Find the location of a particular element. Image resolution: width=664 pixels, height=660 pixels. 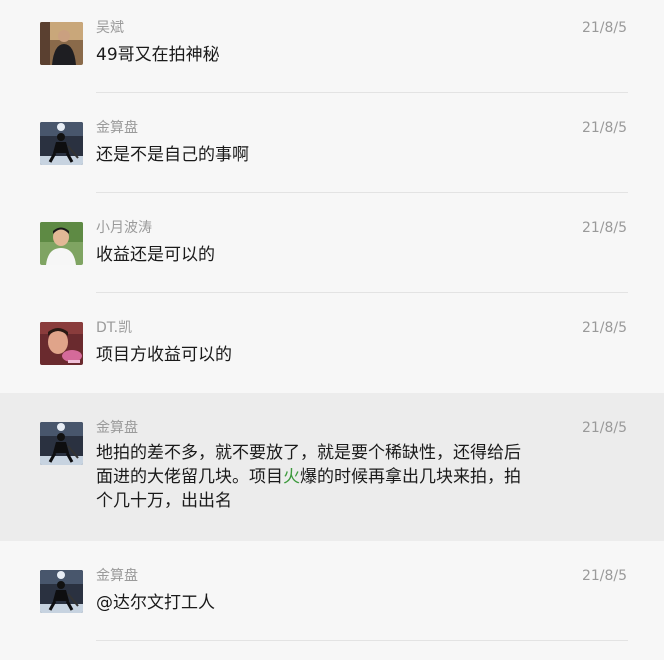

highlighted-keyword: 火 is located at coordinates (291, 477).